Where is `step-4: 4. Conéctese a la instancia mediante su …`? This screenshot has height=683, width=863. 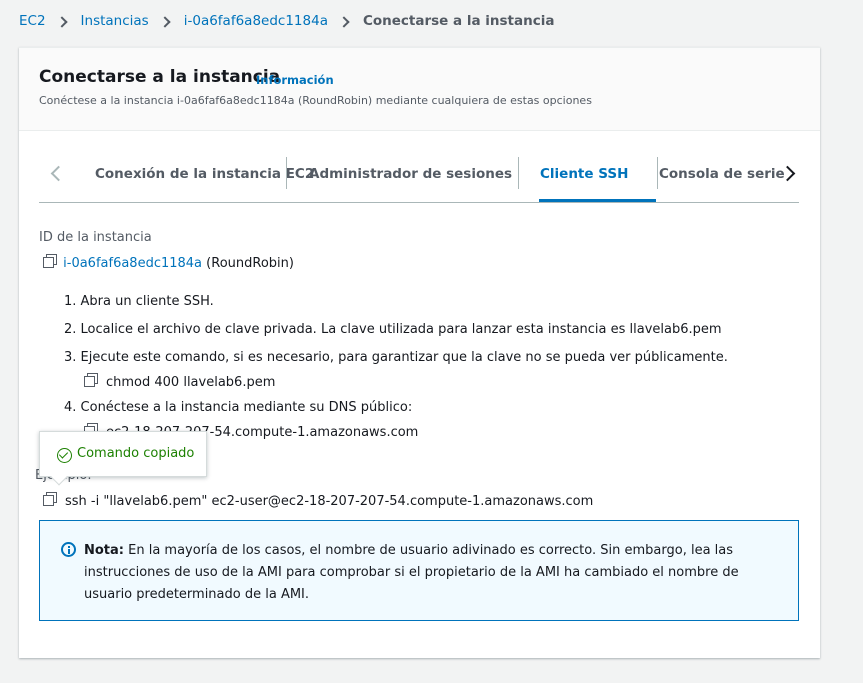 step-4: 4. Conéctese a la instancia mediante su … is located at coordinates (238, 407).